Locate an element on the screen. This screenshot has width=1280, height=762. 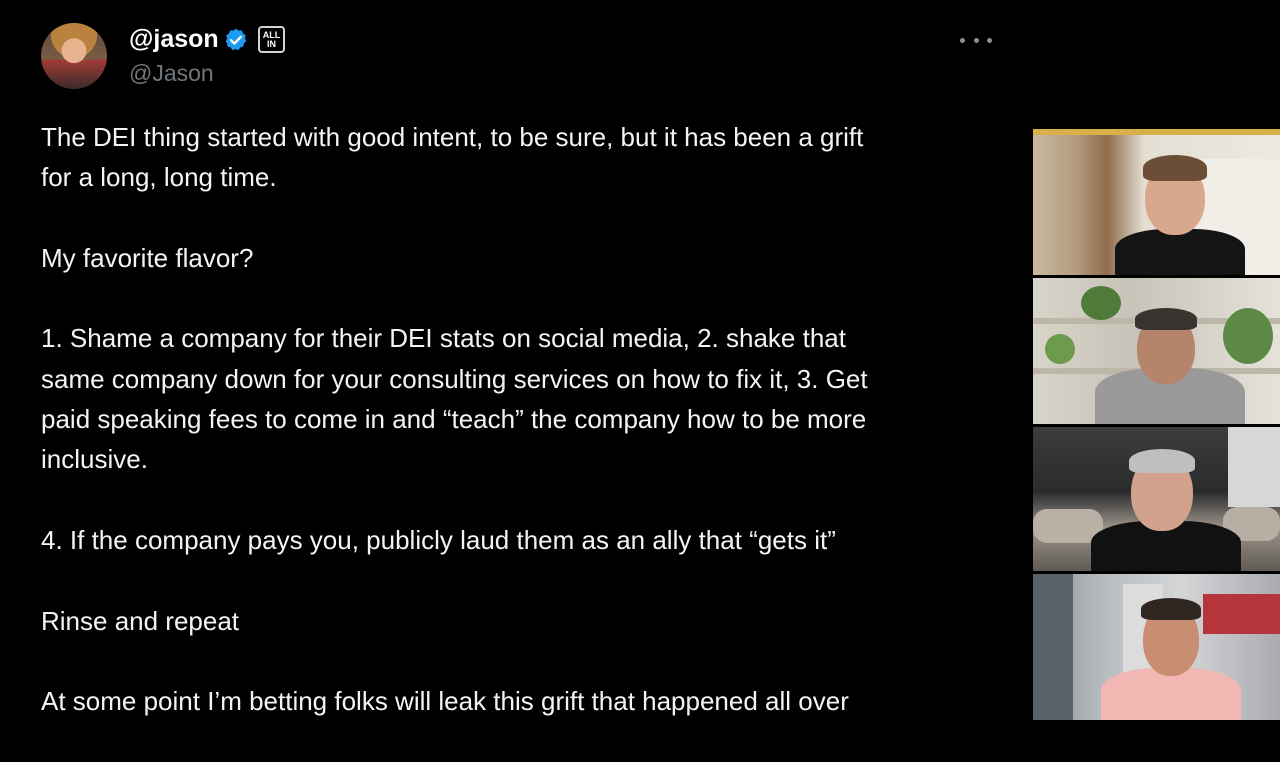
avatar is located at coordinates (74, 56).